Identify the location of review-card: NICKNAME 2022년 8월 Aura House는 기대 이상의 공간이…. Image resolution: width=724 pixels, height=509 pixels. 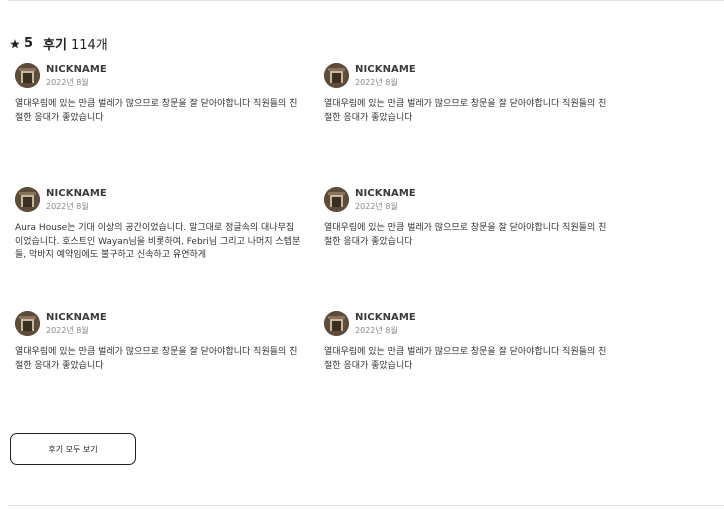
(169, 248).